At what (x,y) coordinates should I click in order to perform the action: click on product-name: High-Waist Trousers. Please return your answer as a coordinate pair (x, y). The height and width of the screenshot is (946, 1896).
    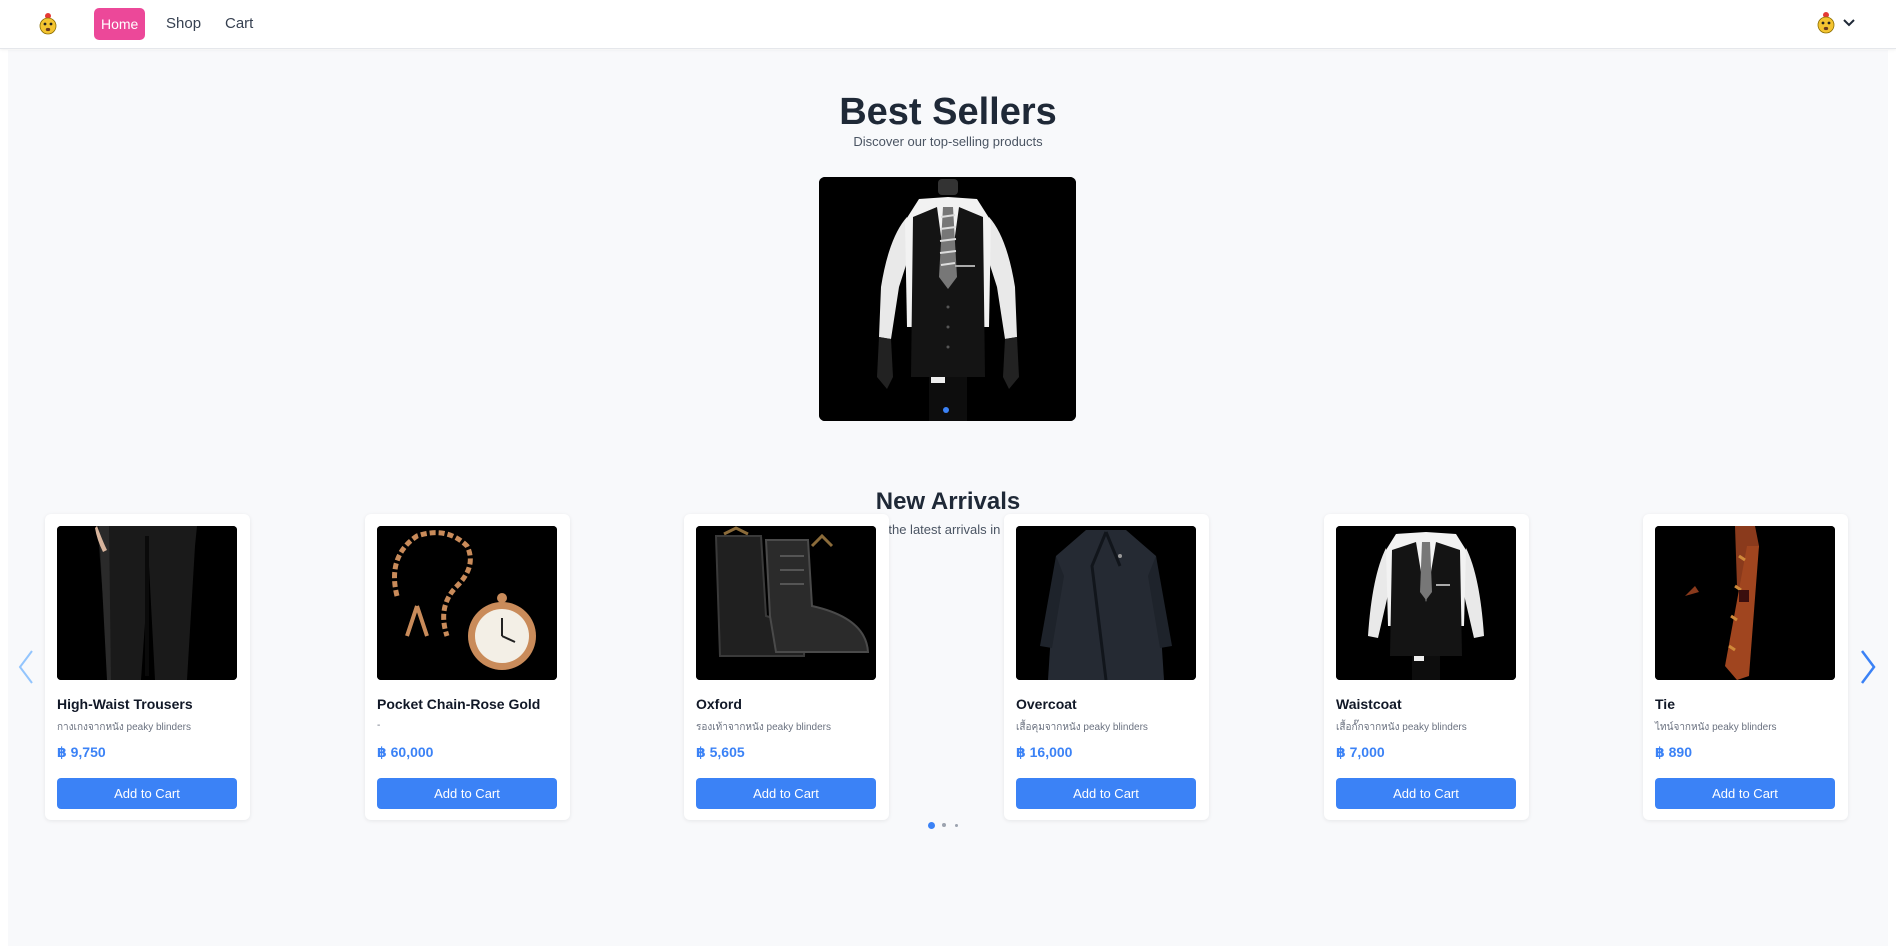
    Looking at the image, I should click on (125, 704).